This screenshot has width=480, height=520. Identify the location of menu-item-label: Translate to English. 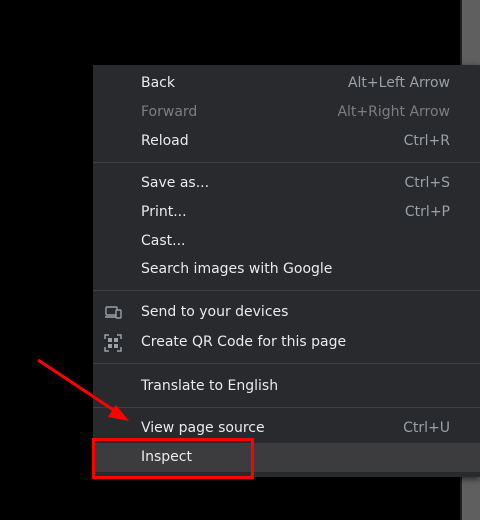
(210, 386).